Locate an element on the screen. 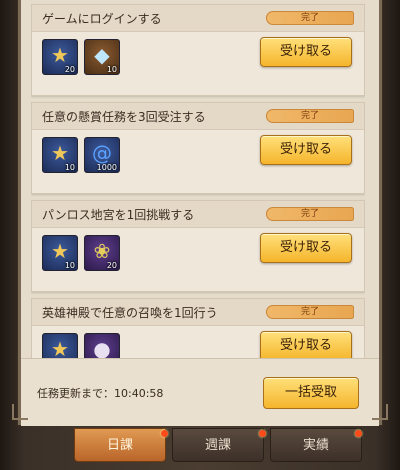 This screenshot has width=400, height=470. tab-daily: 日課 is located at coordinates (120, 445).